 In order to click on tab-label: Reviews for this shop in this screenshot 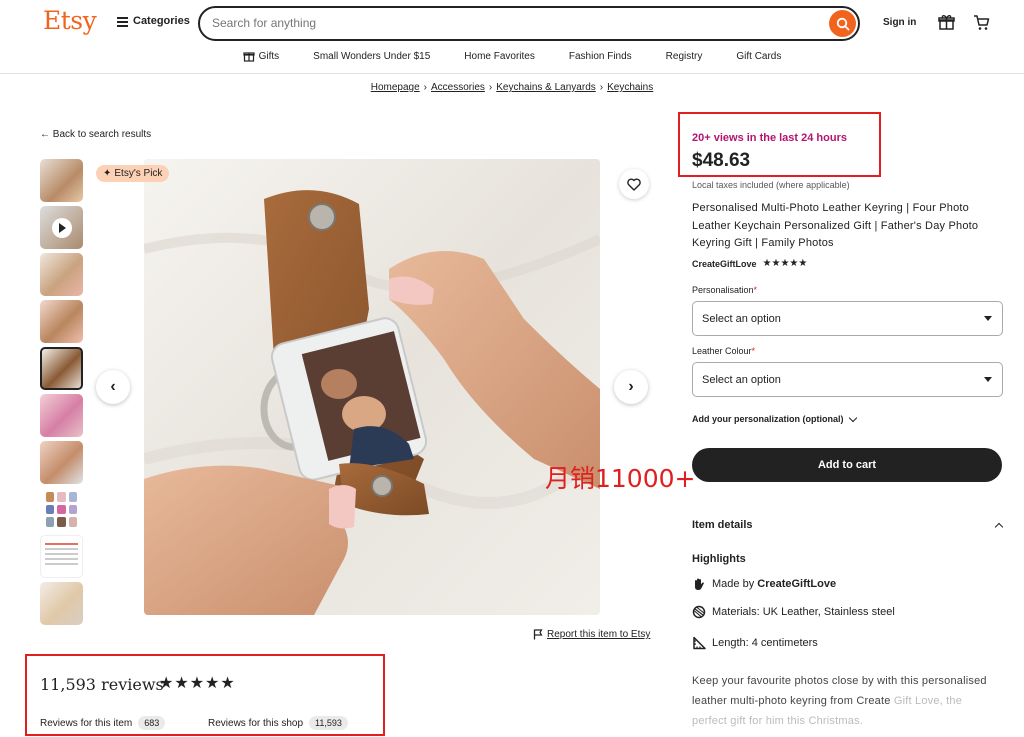, I will do `click(256, 723)`.